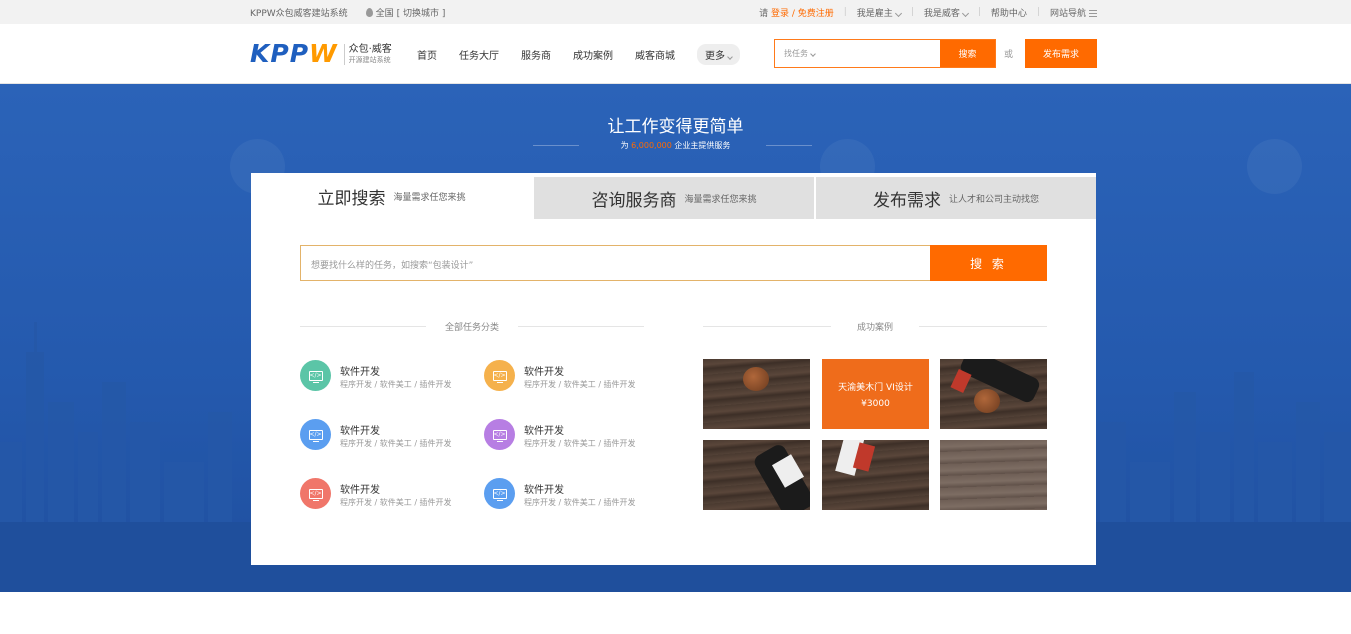  I want to click on witkey-menu: 我是威客, so click(946, 12).